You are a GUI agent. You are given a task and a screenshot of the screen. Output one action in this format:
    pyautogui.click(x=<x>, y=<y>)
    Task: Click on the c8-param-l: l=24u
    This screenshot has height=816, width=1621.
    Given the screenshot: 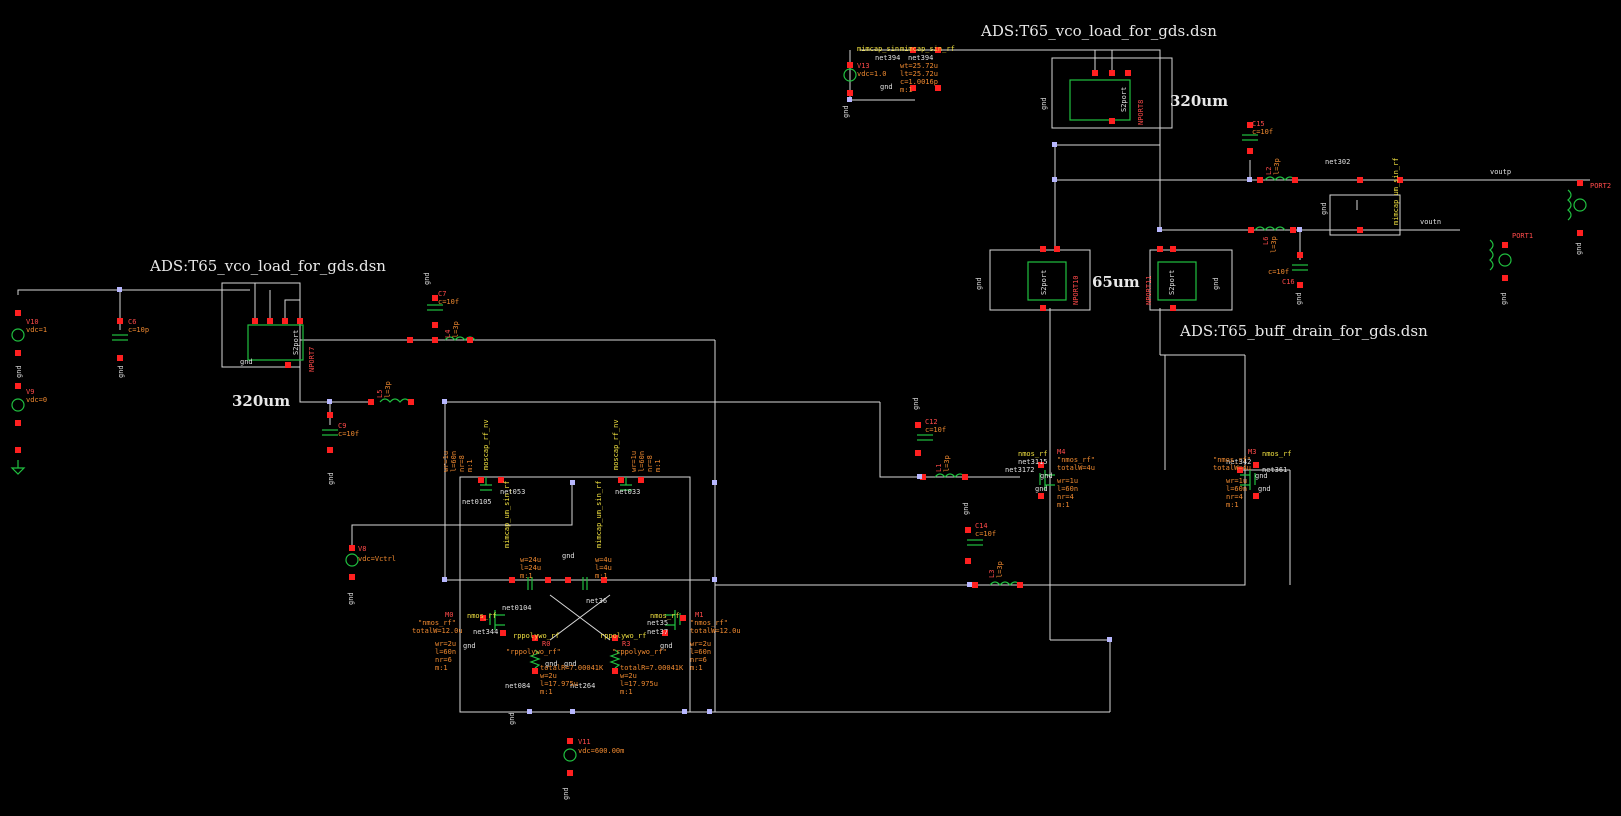 What is the action you would take?
    pyautogui.click(x=531, y=568)
    